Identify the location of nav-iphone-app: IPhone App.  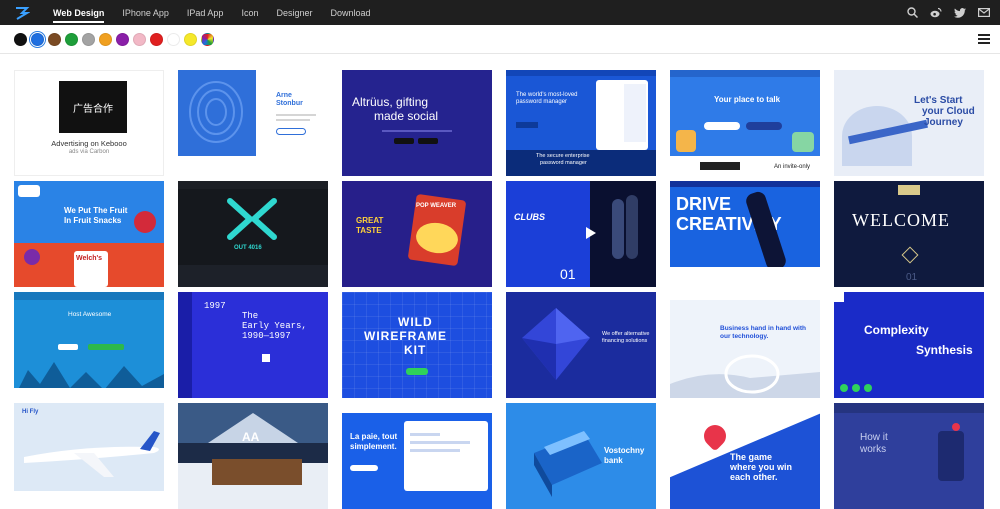
(145, 12).